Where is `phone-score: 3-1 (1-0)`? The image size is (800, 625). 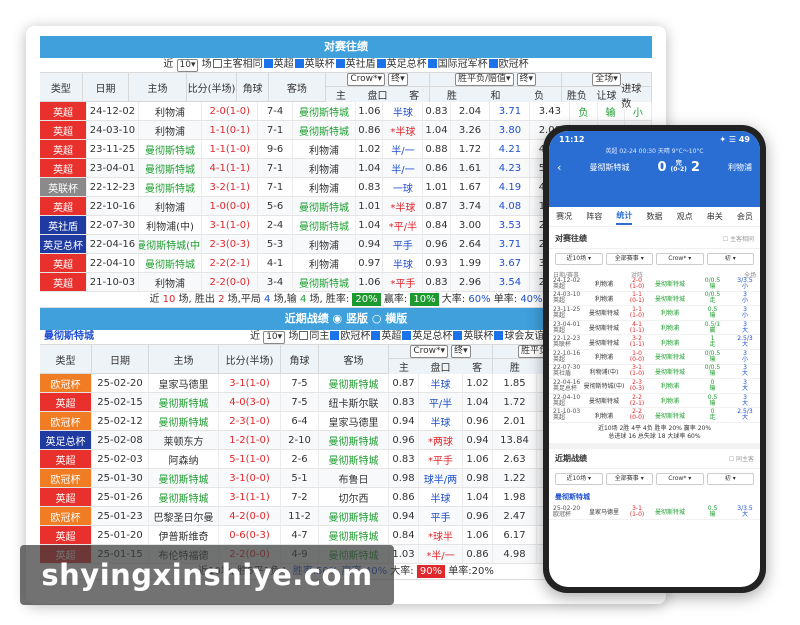
phone-score: 3-1 (1-0) is located at coordinates (637, 371).